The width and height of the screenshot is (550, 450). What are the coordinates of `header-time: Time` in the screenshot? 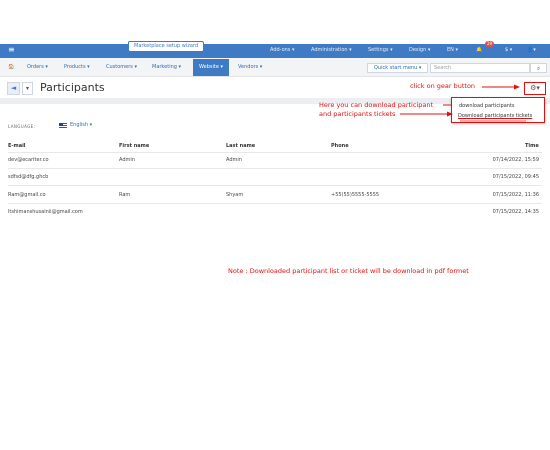 It's located at (532, 146).